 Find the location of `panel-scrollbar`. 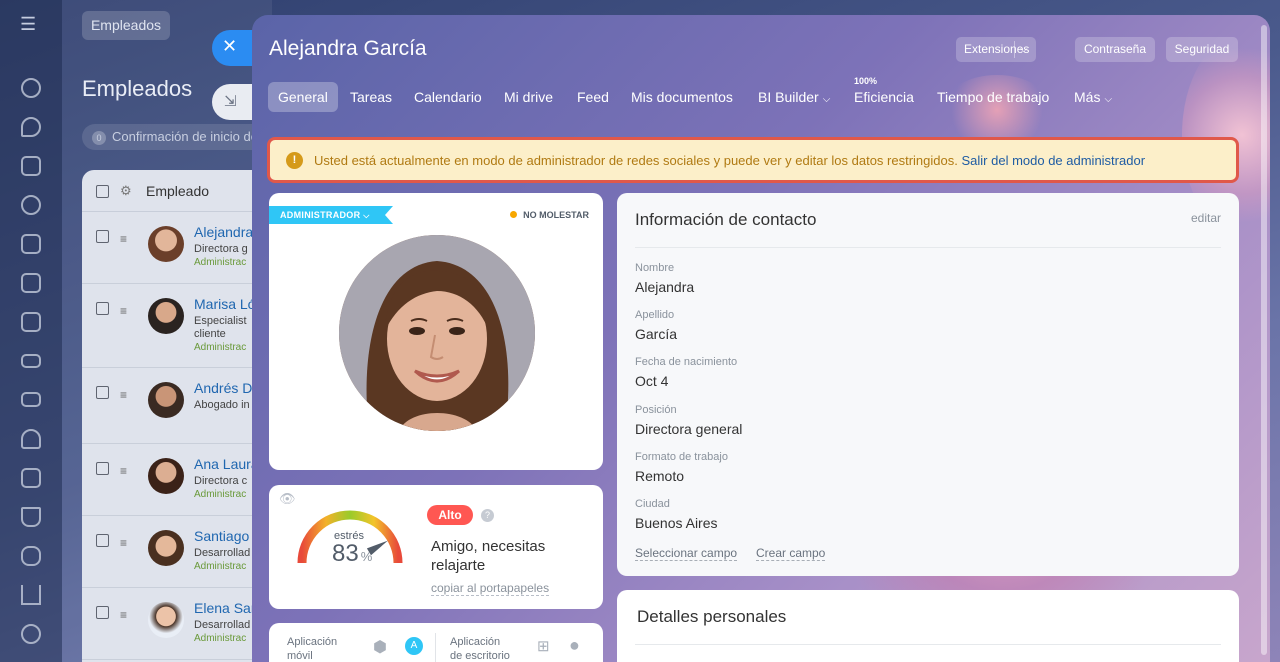

panel-scrollbar is located at coordinates (1264, 340).